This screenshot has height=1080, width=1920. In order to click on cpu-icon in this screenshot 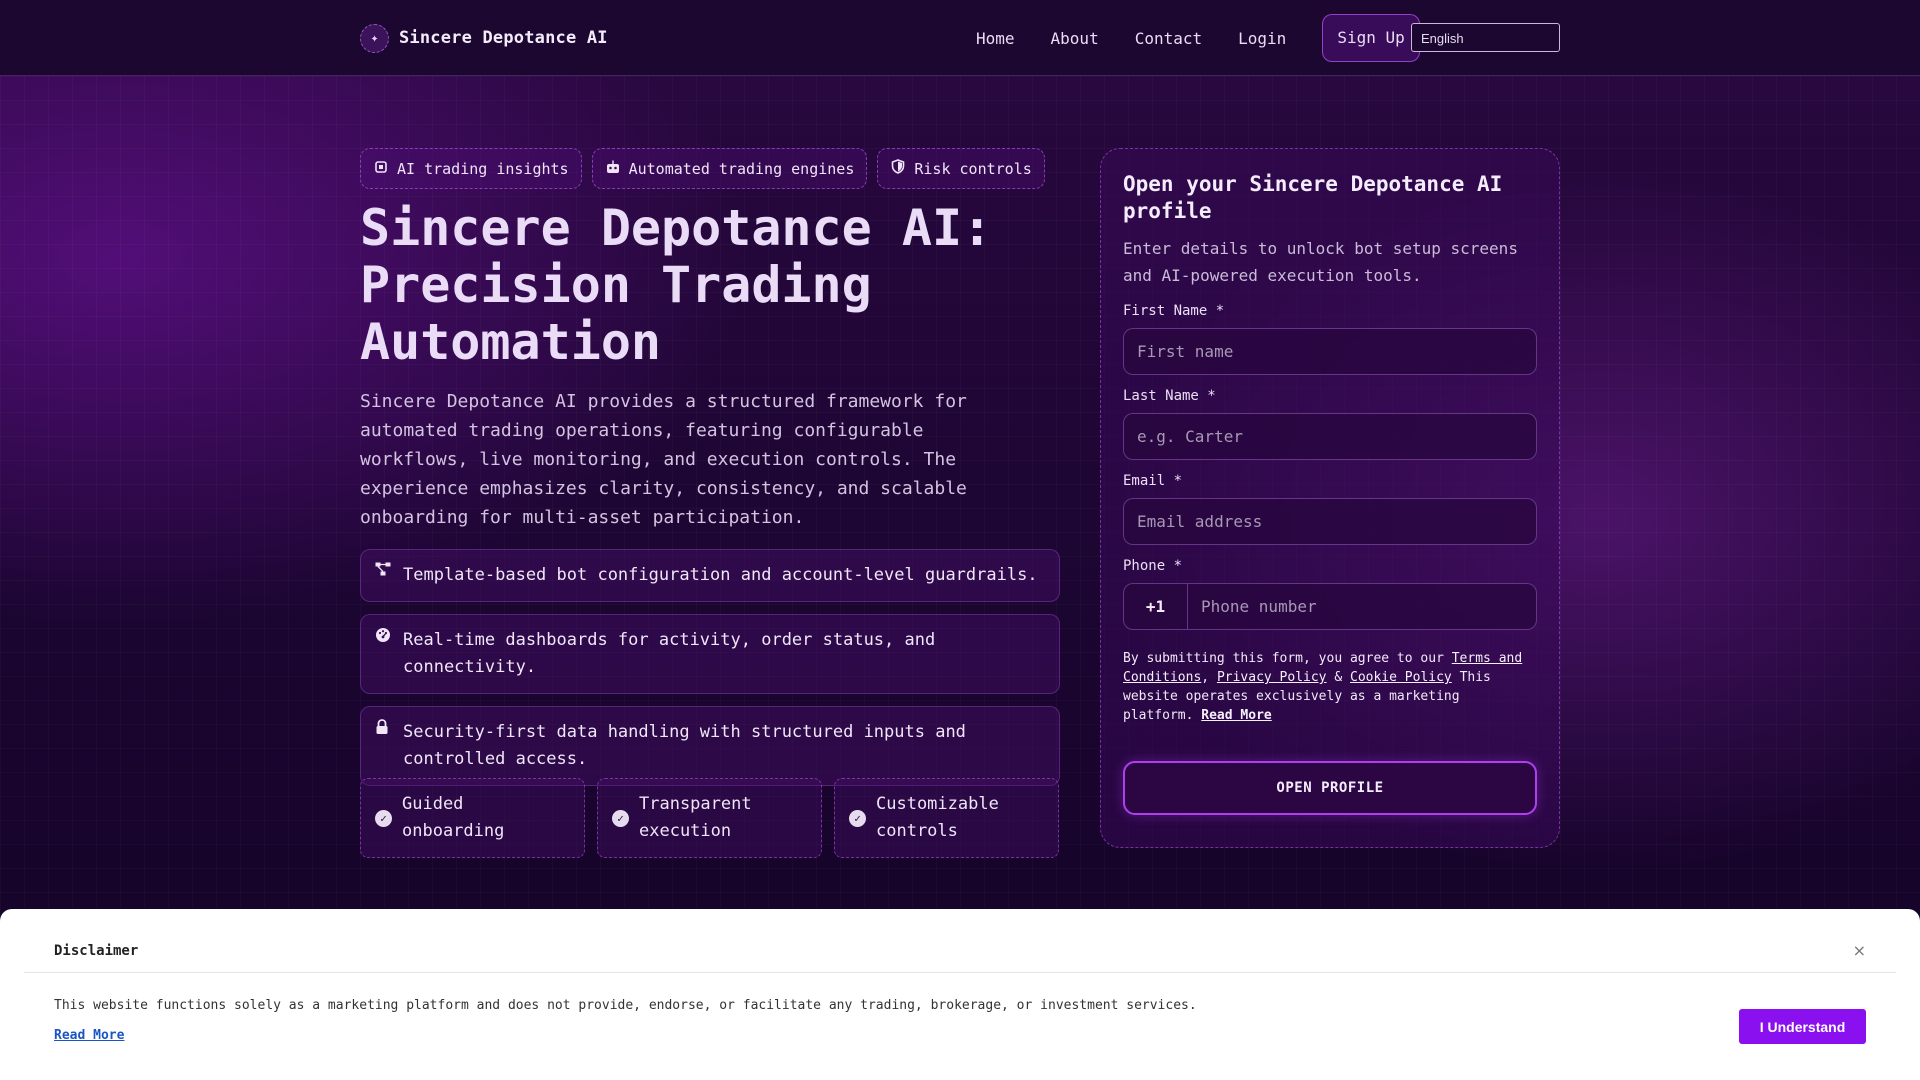, I will do `click(381, 169)`.